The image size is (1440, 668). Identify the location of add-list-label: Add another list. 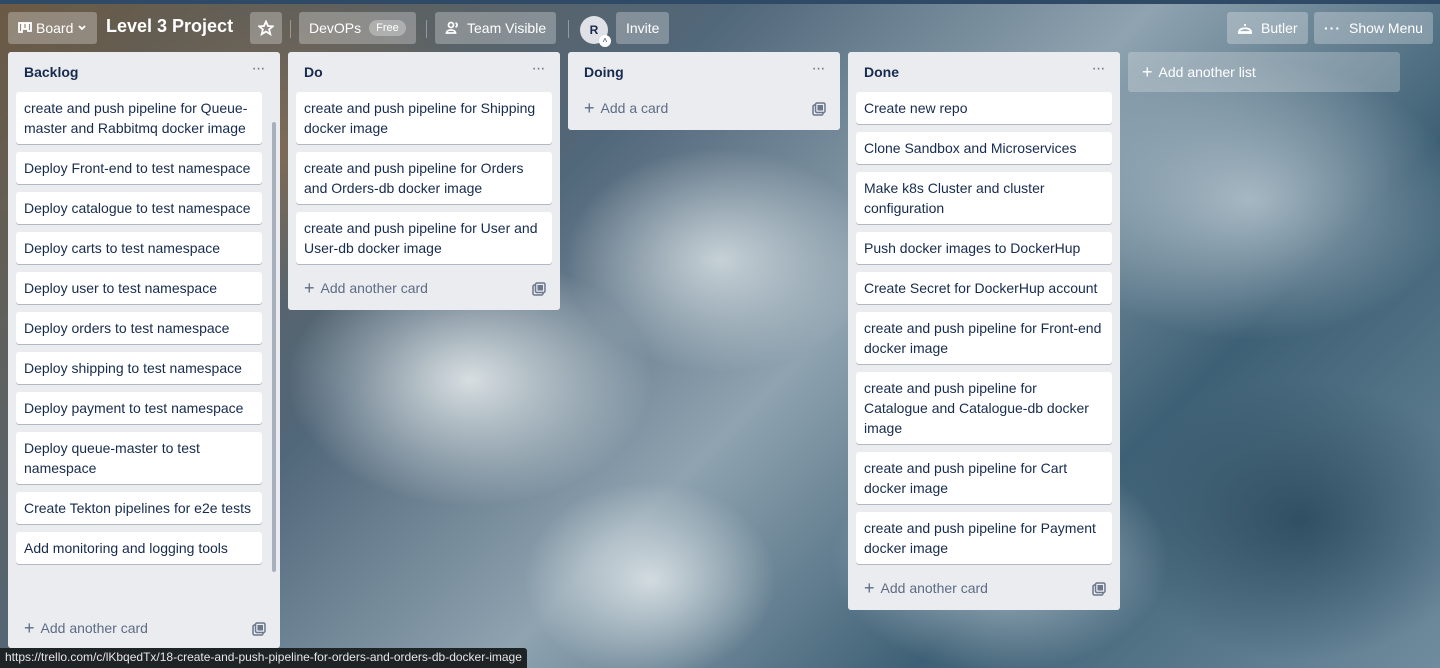
(1207, 72).